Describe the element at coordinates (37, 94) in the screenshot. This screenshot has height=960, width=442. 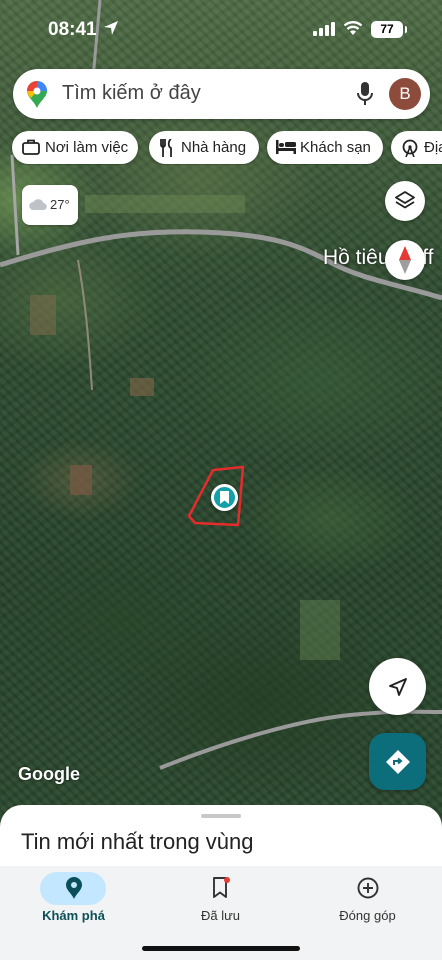
I see `google-maps-logo-icon` at that location.